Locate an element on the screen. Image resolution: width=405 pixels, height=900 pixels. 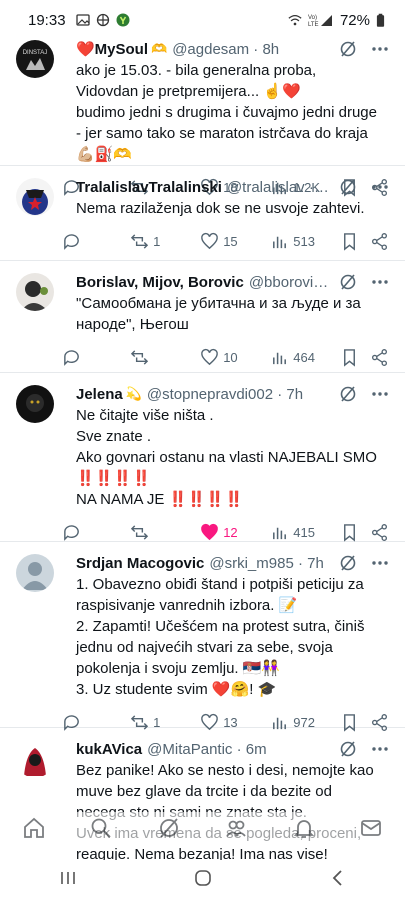
system-navigation is located at coordinates (202, 880).